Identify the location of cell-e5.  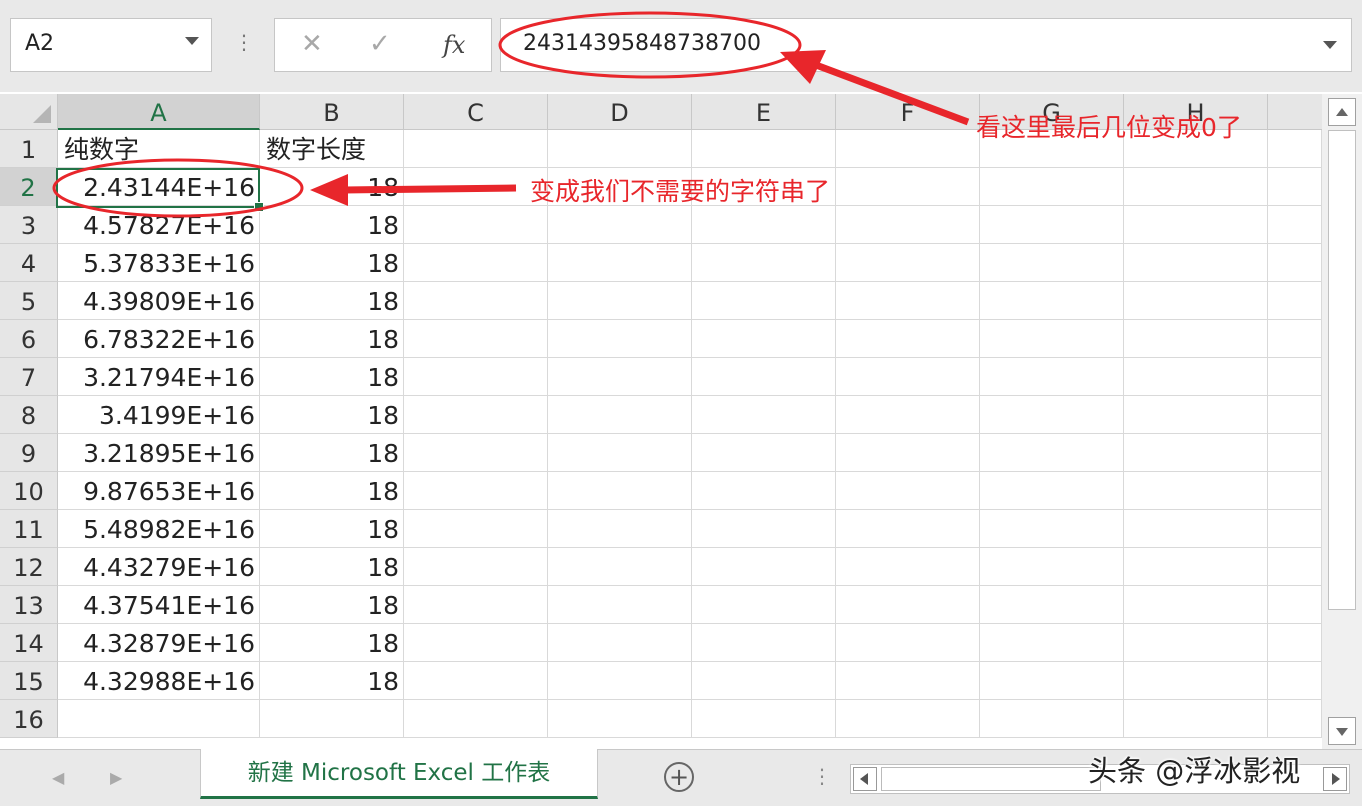
(764, 301).